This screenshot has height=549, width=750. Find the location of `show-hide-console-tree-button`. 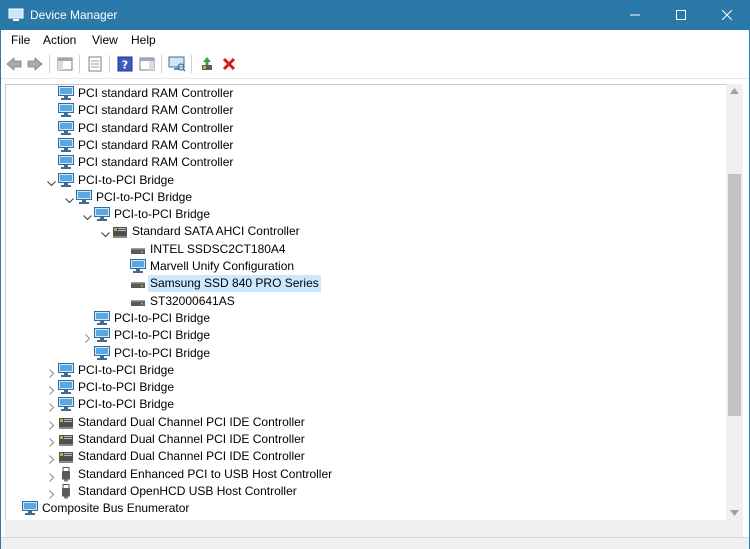

show-hide-console-tree-button is located at coordinates (65, 64).